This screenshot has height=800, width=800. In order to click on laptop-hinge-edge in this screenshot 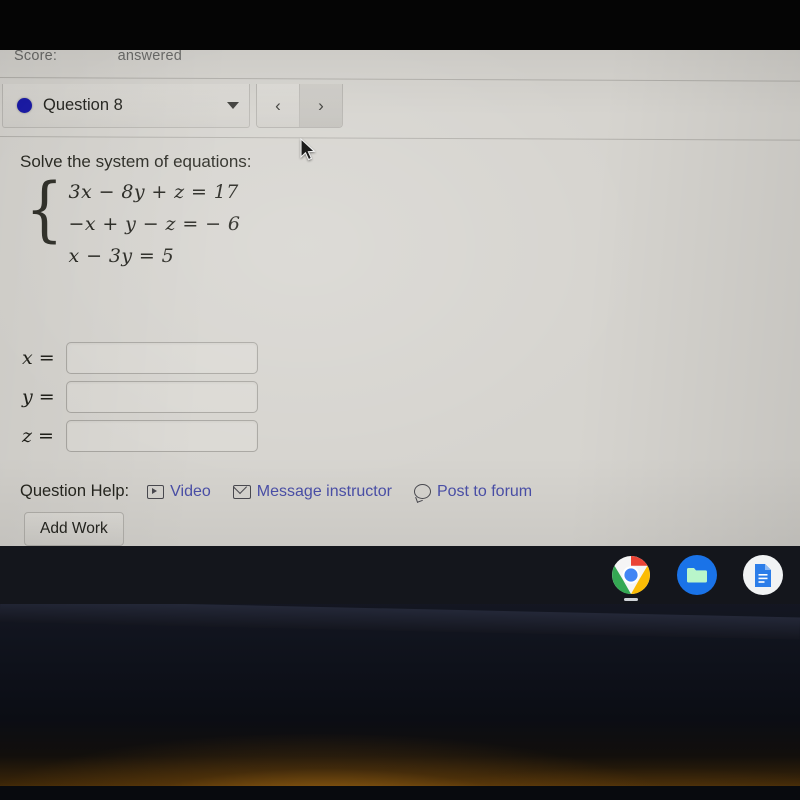, I will do `click(400, 620)`.